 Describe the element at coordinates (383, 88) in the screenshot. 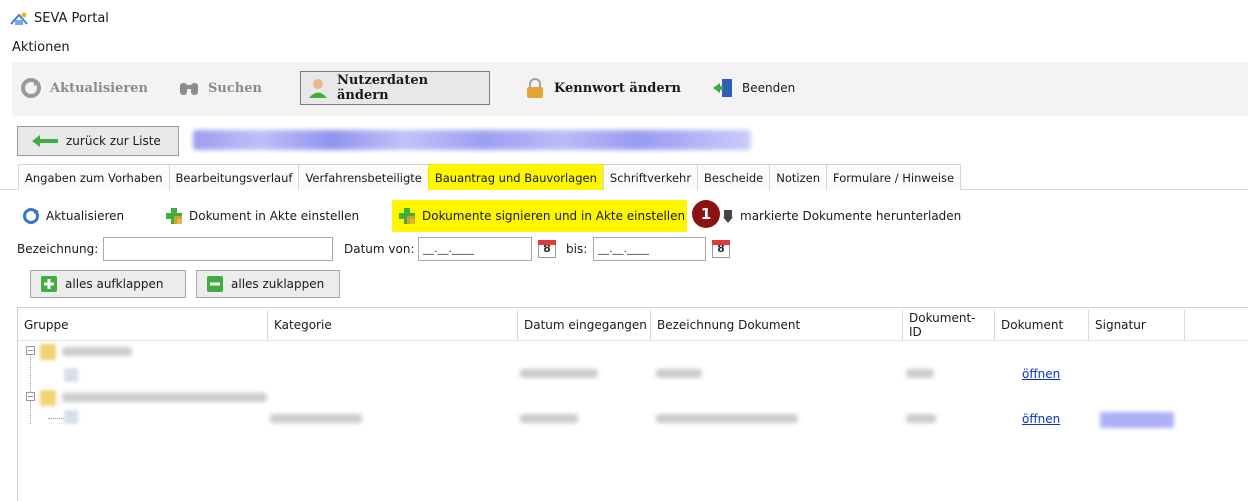

I see `userdata-label: Nutzerdaten ändern` at that location.